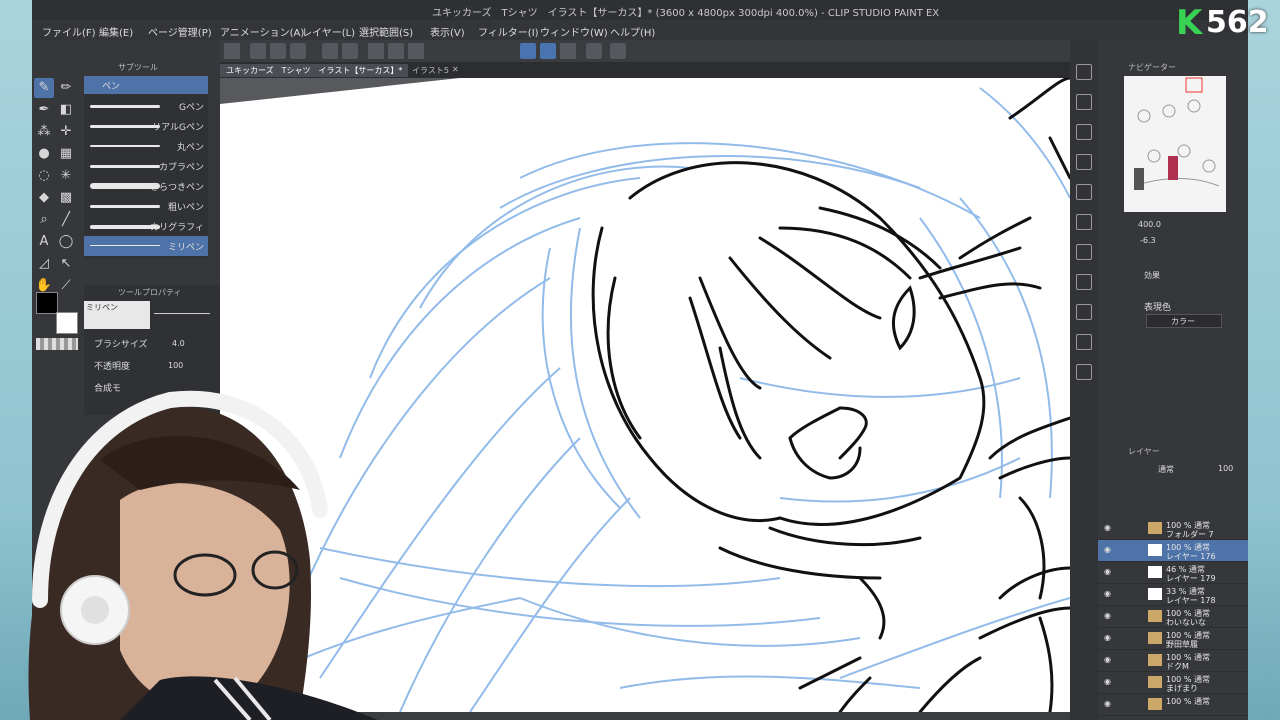 This screenshot has width=1280, height=720. I want to click on export-icon, so click(1084, 342).